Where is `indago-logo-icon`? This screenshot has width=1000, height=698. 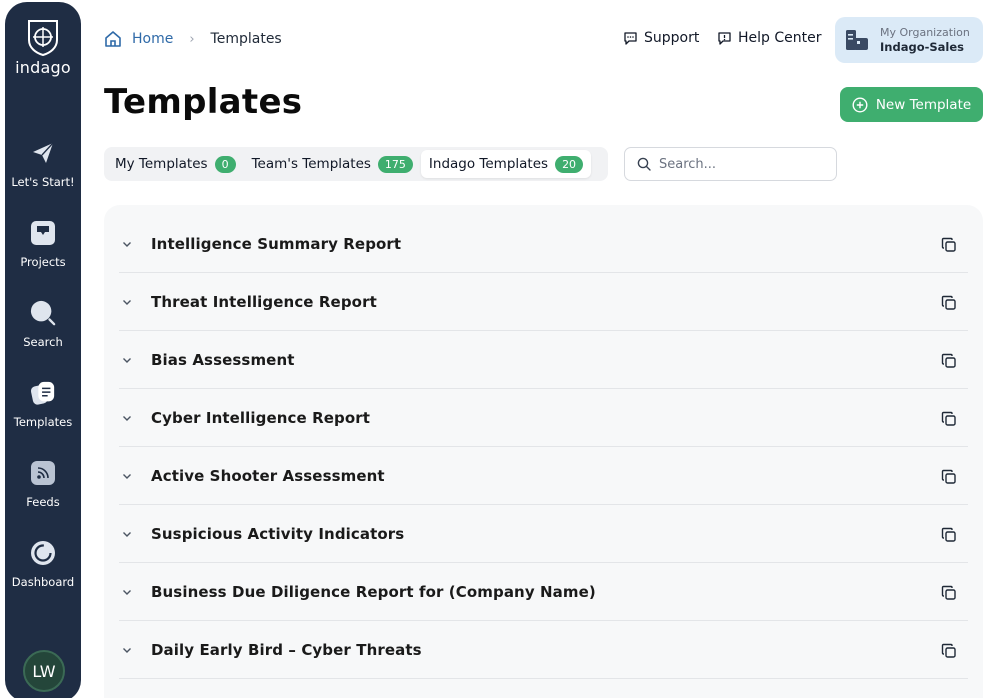 indago-logo-icon is located at coordinates (42, 38).